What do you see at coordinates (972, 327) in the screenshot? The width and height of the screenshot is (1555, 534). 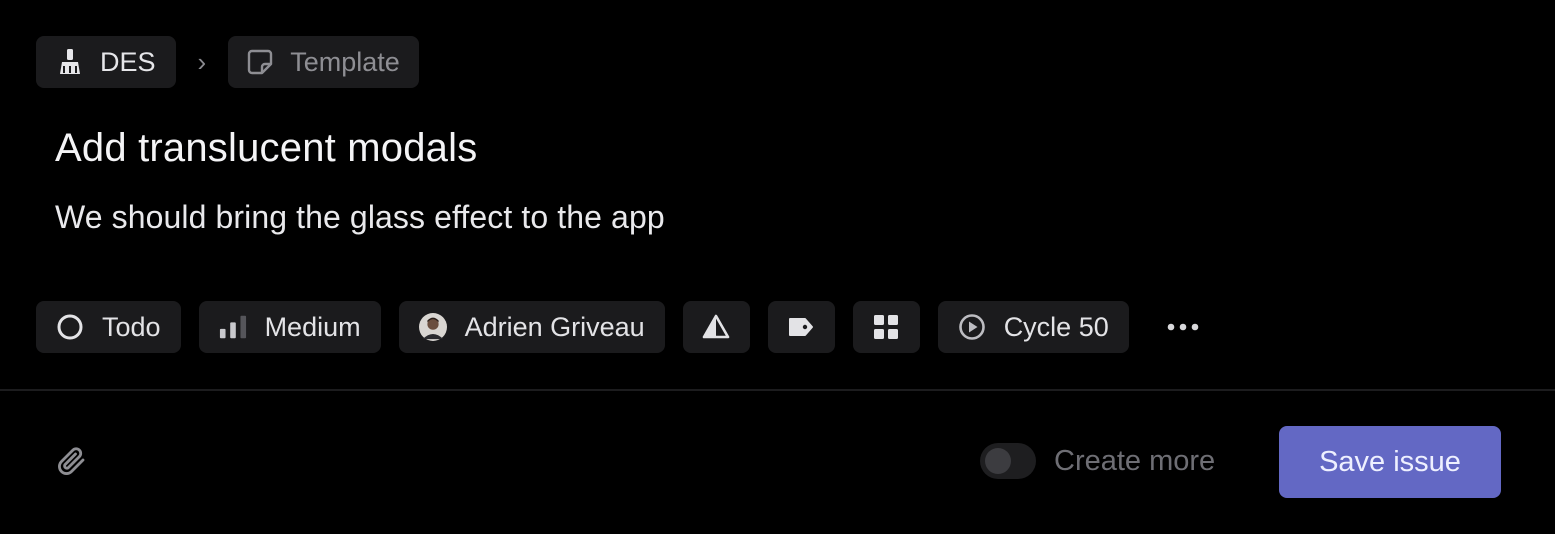 I see `cycle-icon` at bounding box center [972, 327].